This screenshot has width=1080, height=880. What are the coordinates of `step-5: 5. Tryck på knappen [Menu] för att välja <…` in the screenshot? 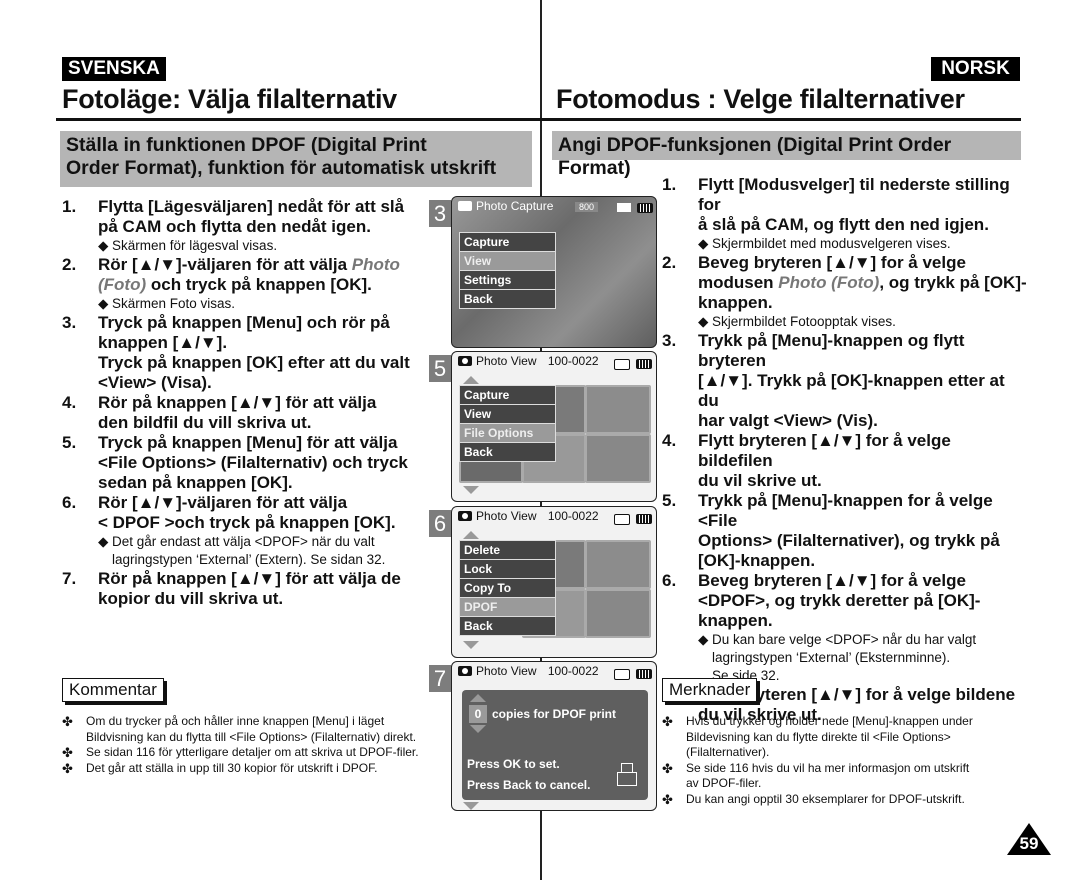 It's located at (235, 462).